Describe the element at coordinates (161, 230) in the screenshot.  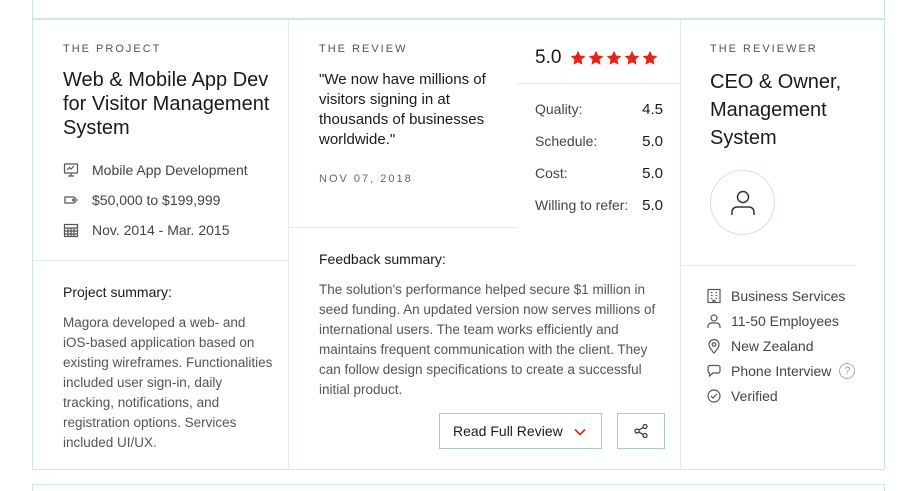
I see `dates-line-label: Nov. 2014 - Mar. 2015` at that location.